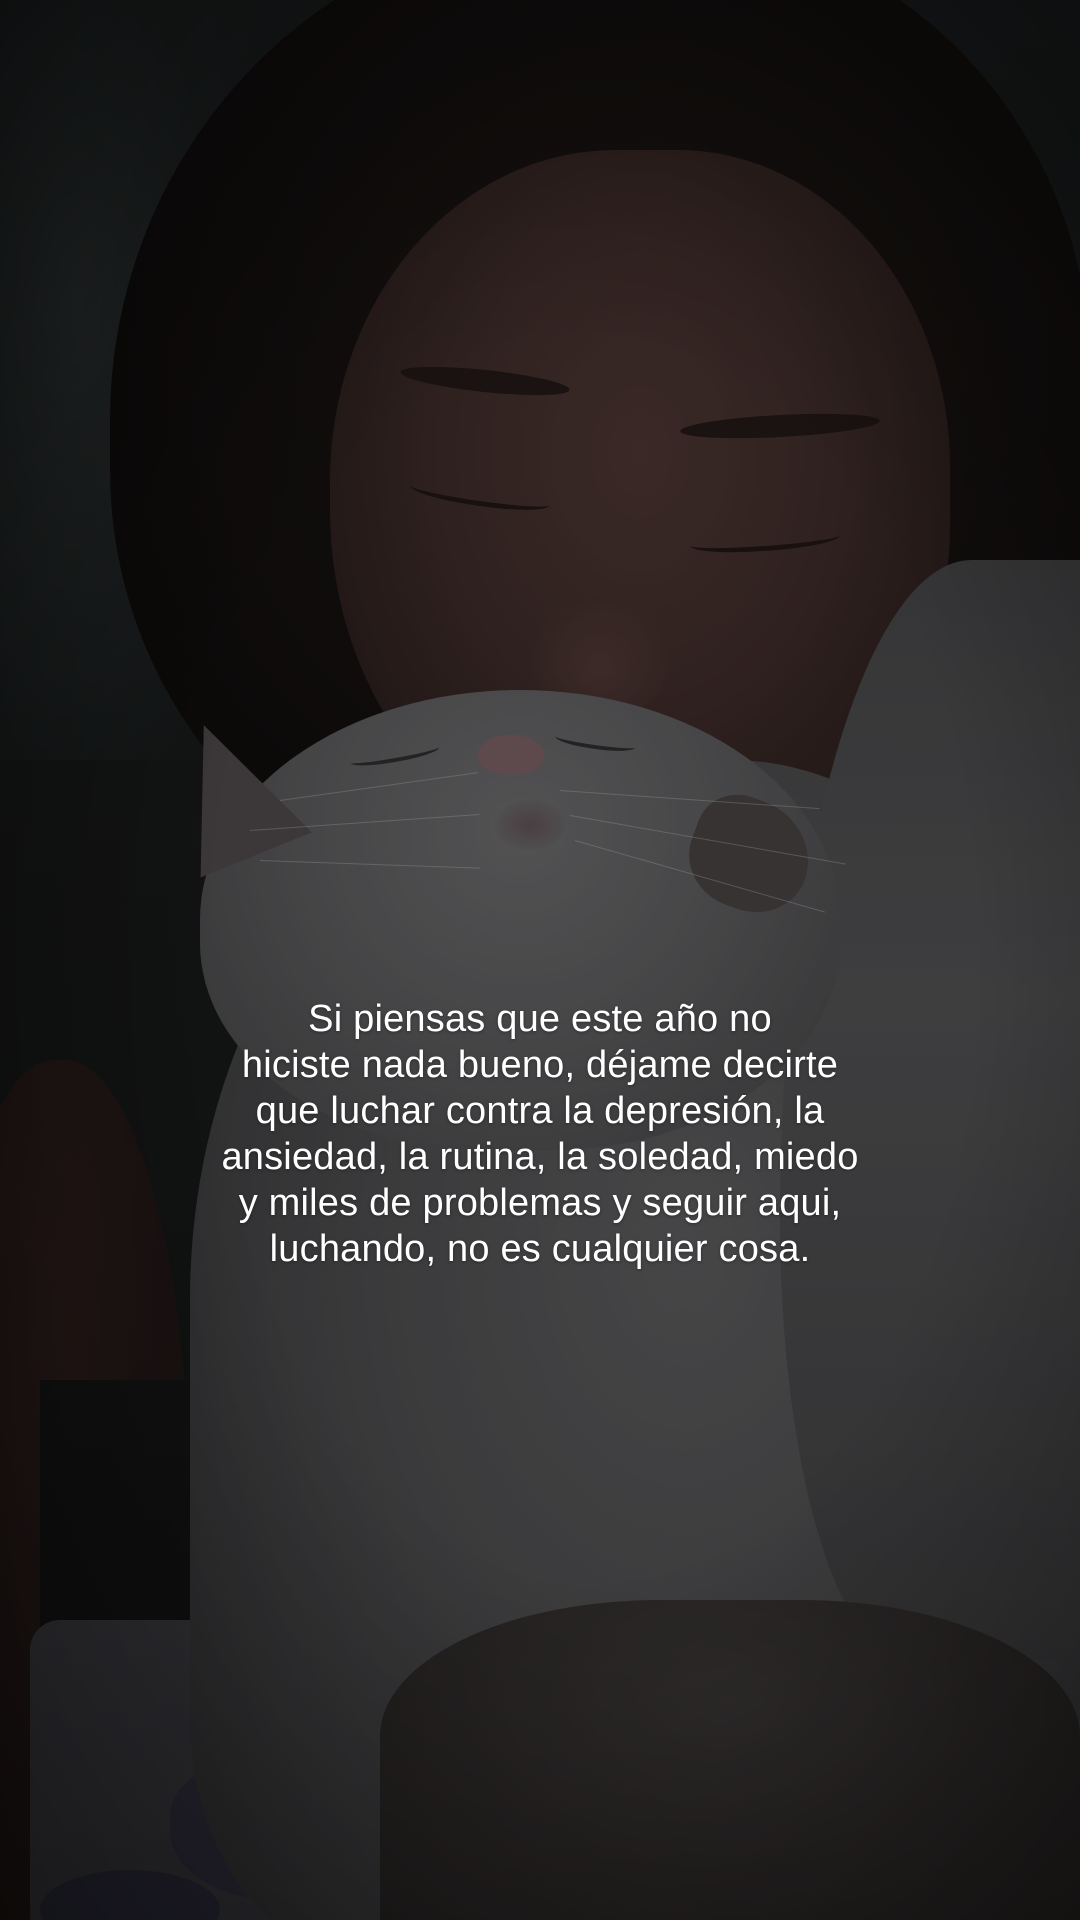 The width and height of the screenshot is (1080, 1920). I want to click on caption-line: y miles de problemas y seguir aqui,, so click(540, 1203).